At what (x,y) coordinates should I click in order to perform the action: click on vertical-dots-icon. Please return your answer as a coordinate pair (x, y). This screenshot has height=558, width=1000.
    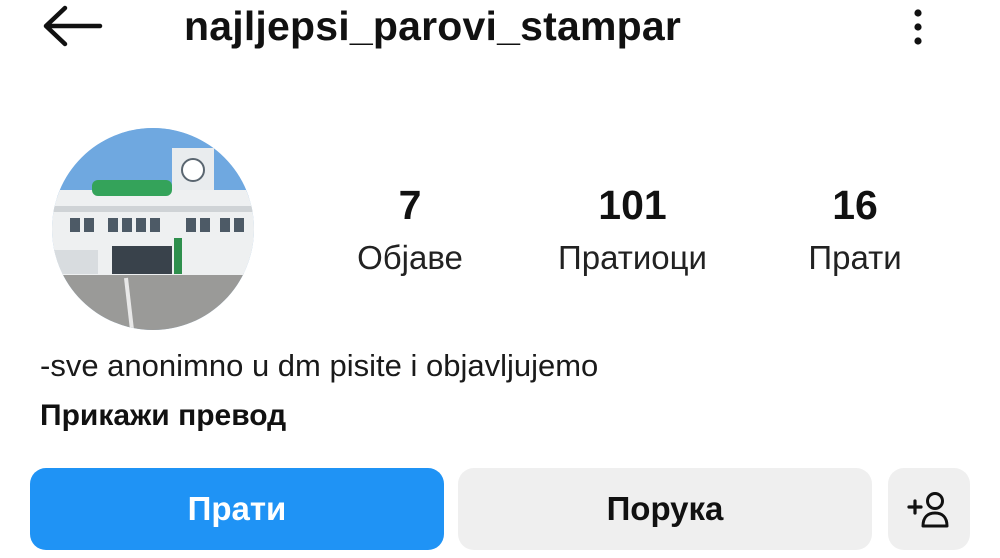
    Looking at the image, I should click on (918, 27).